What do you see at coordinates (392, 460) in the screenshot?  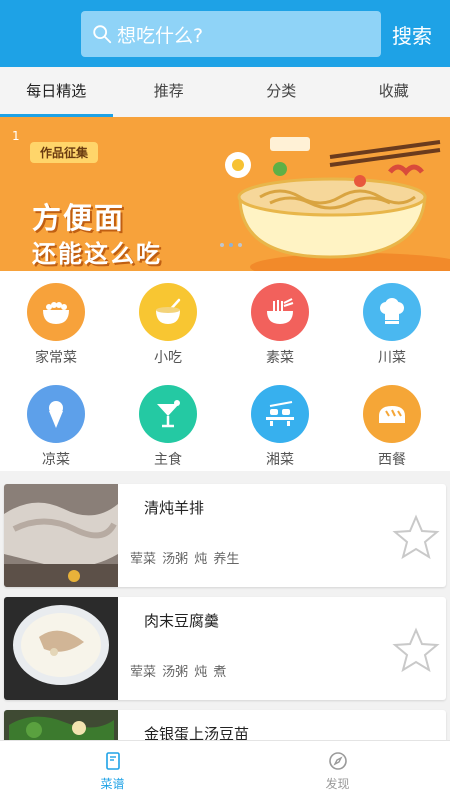 I see `category-label: 西餐` at bounding box center [392, 460].